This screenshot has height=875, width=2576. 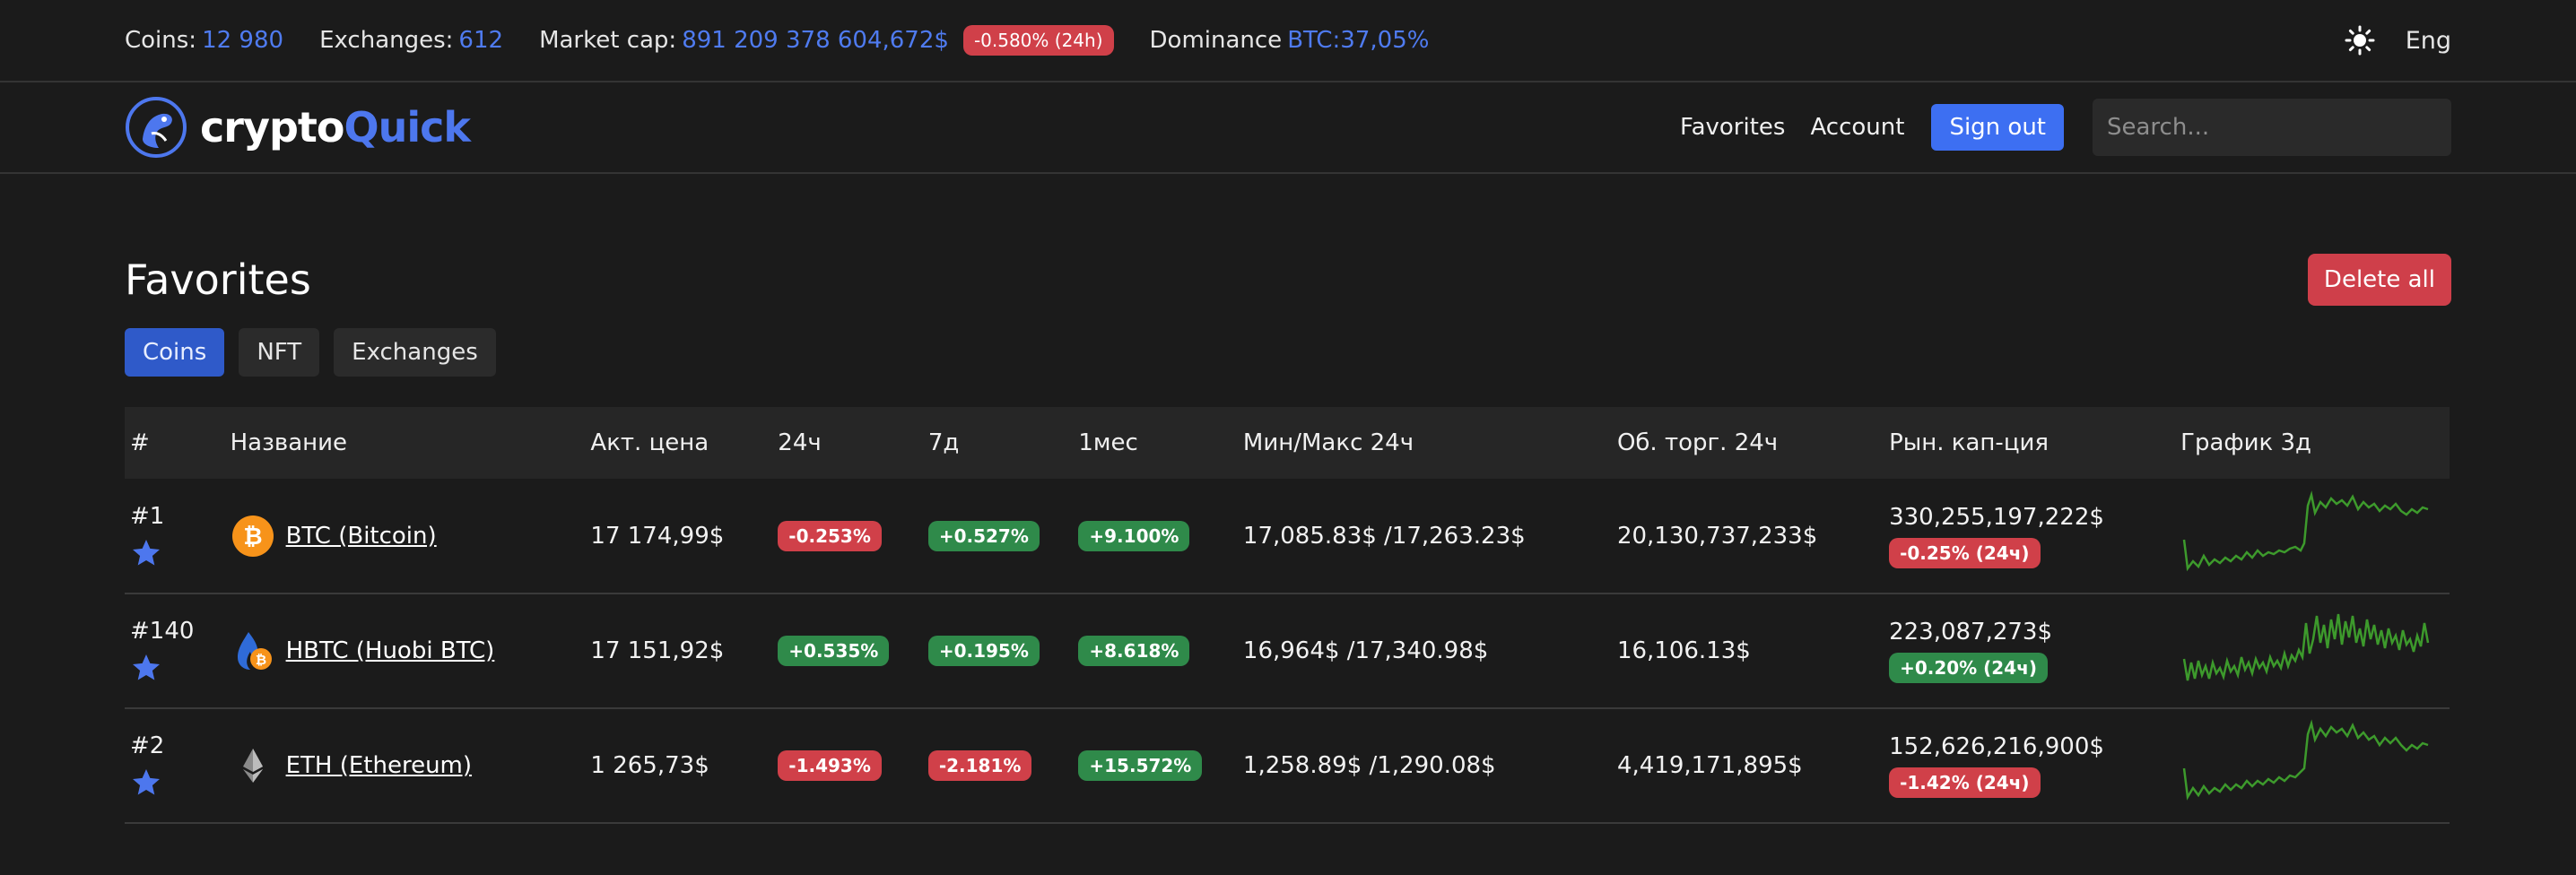 What do you see at coordinates (1997, 127) in the screenshot?
I see `sign-out-button: Sign out` at bounding box center [1997, 127].